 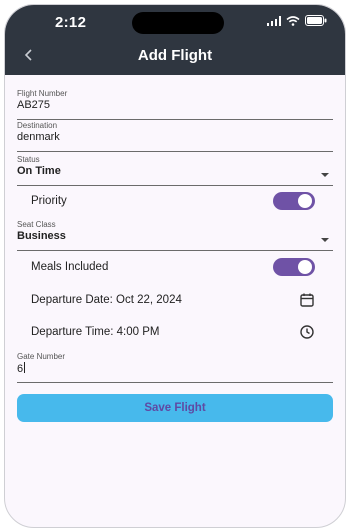 I want to click on dynamic-island, so click(x=178, y=23).